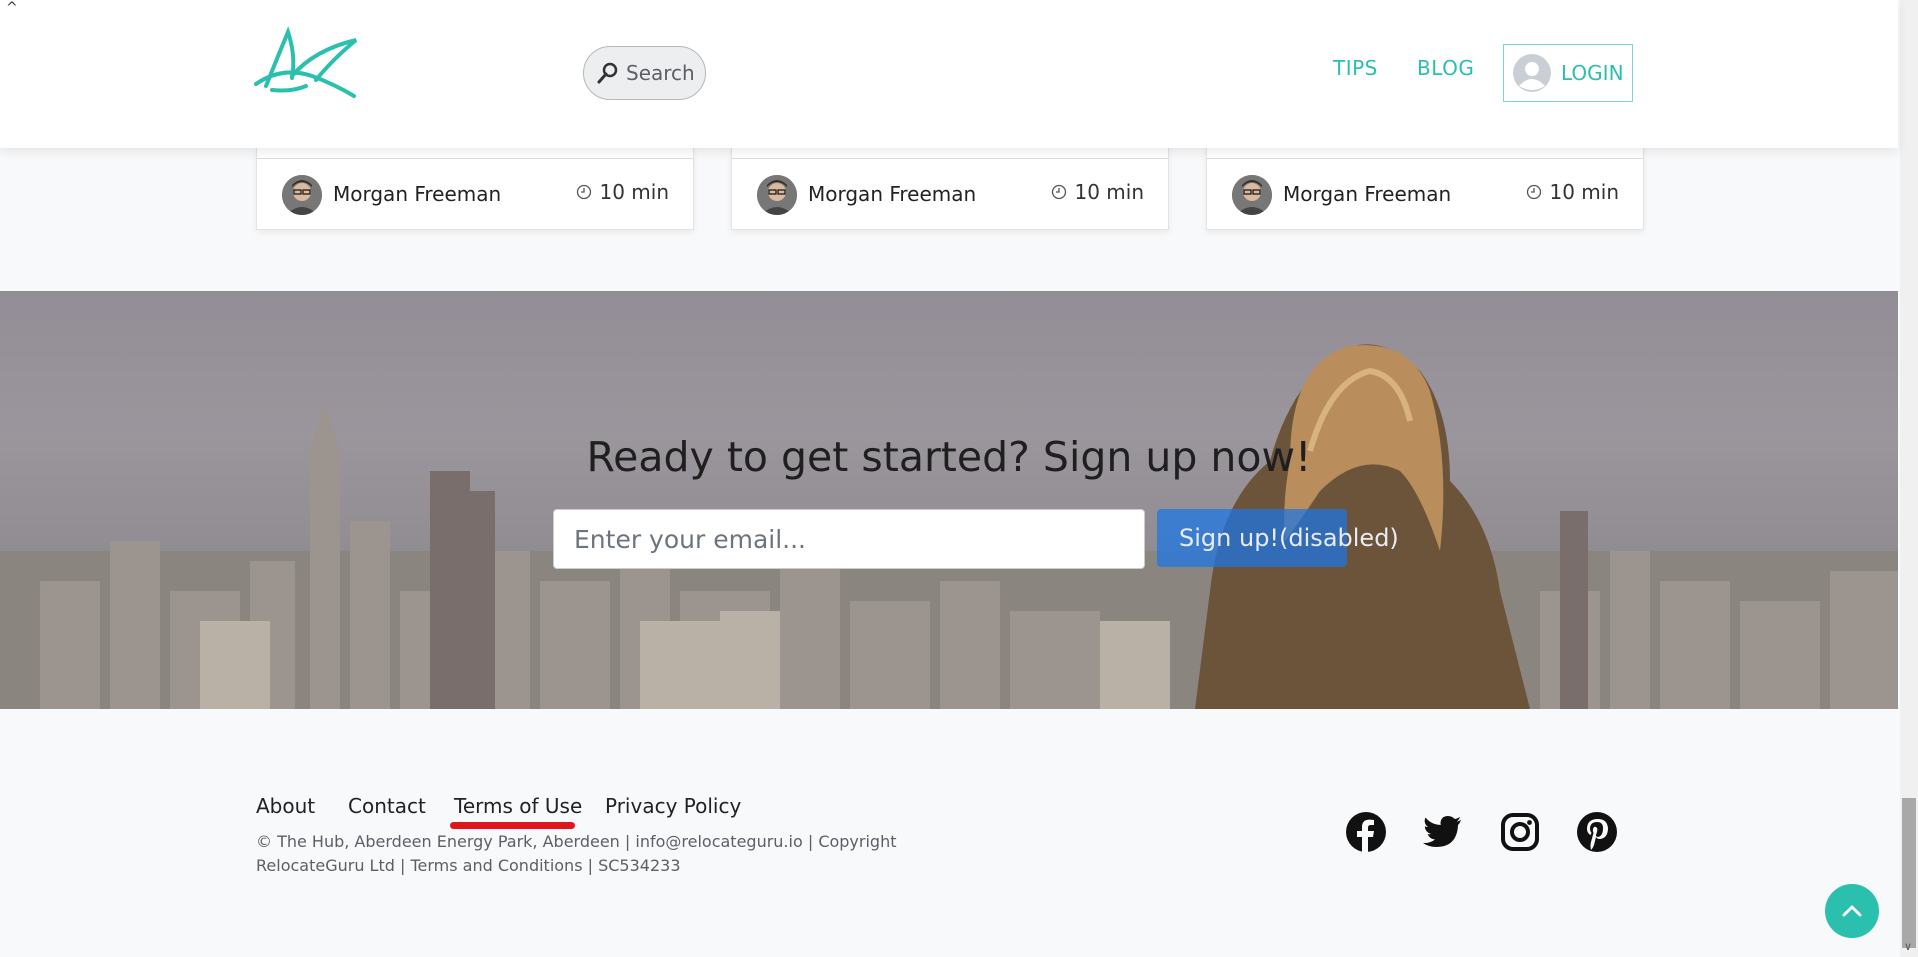 Image resolution: width=1918 pixels, height=957 pixels. What do you see at coordinates (518, 806) in the screenshot?
I see `footer-link-terms: Terms of Use` at bounding box center [518, 806].